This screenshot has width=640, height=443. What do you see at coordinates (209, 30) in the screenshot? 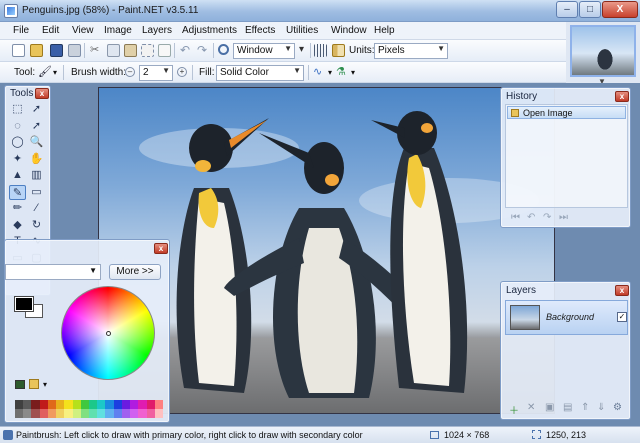
I see `menu-adjustments: Adjustments` at bounding box center [209, 30].